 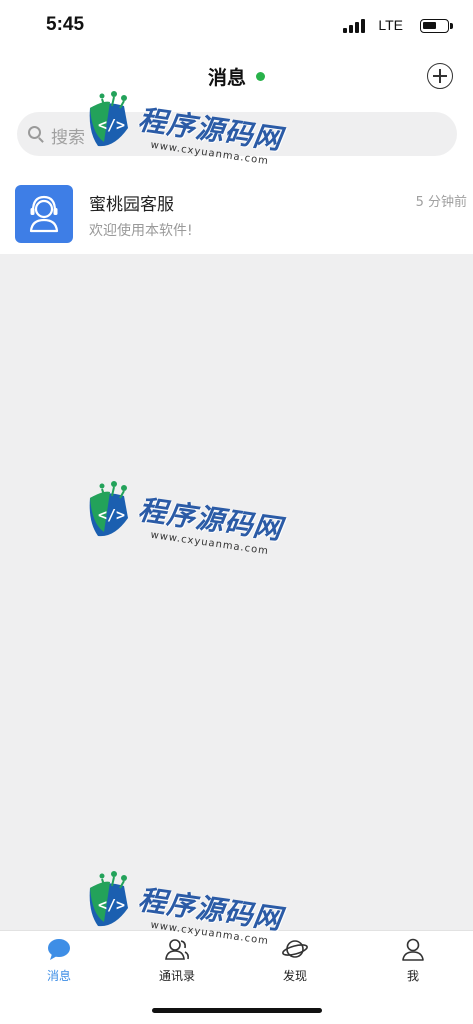 I want to click on avatar, so click(x=44, y=214).